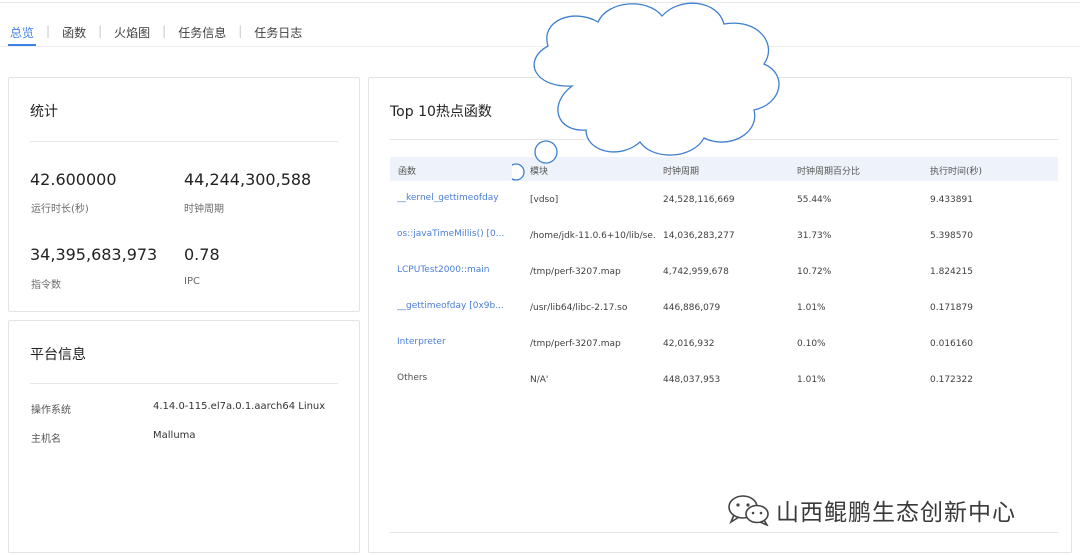  What do you see at coordinates (692, 380) in the screenshot?
I see `cycles-cell: 448,037,953` at bounding box center [692, 380].